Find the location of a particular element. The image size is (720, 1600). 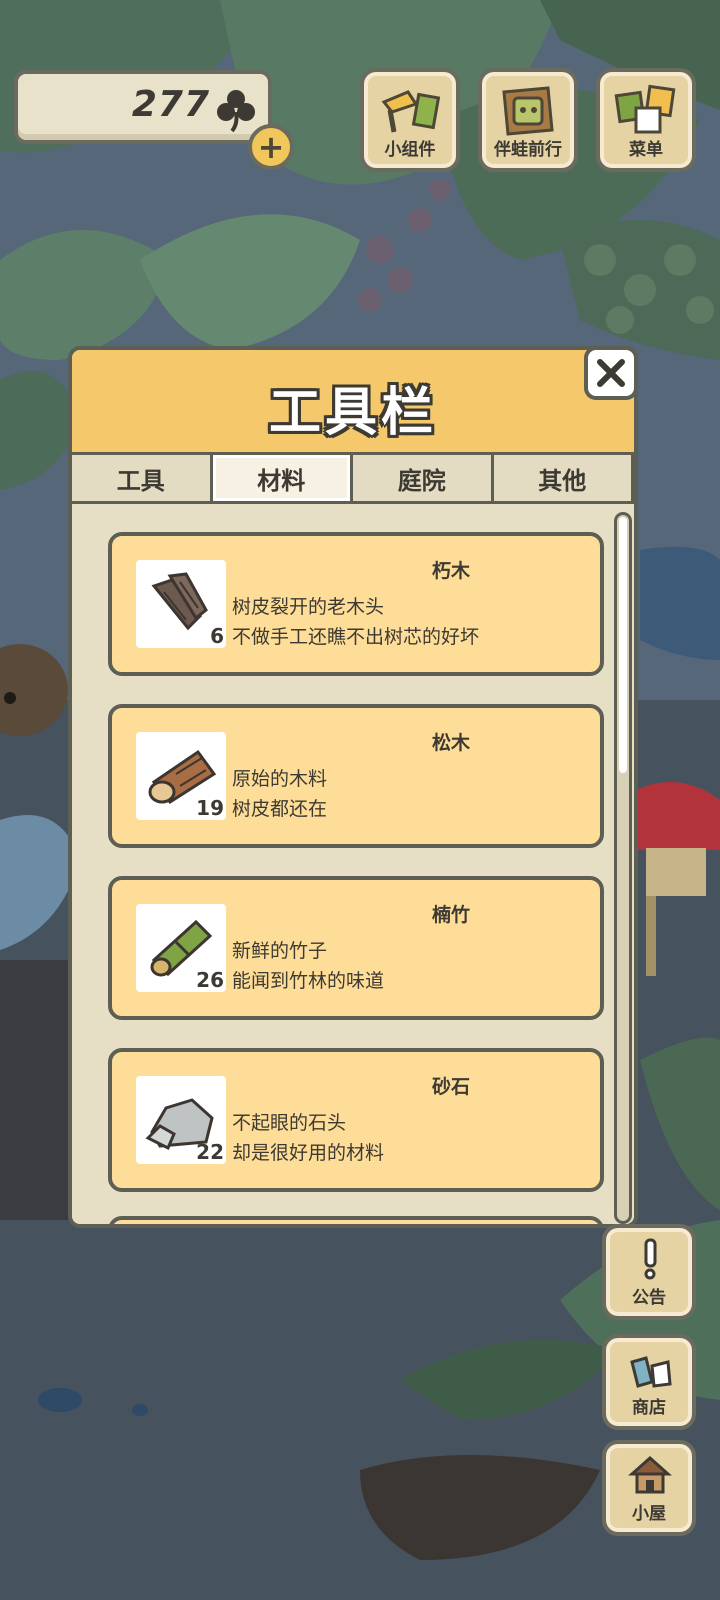

house-icon is located at coordinates (650, 1474).